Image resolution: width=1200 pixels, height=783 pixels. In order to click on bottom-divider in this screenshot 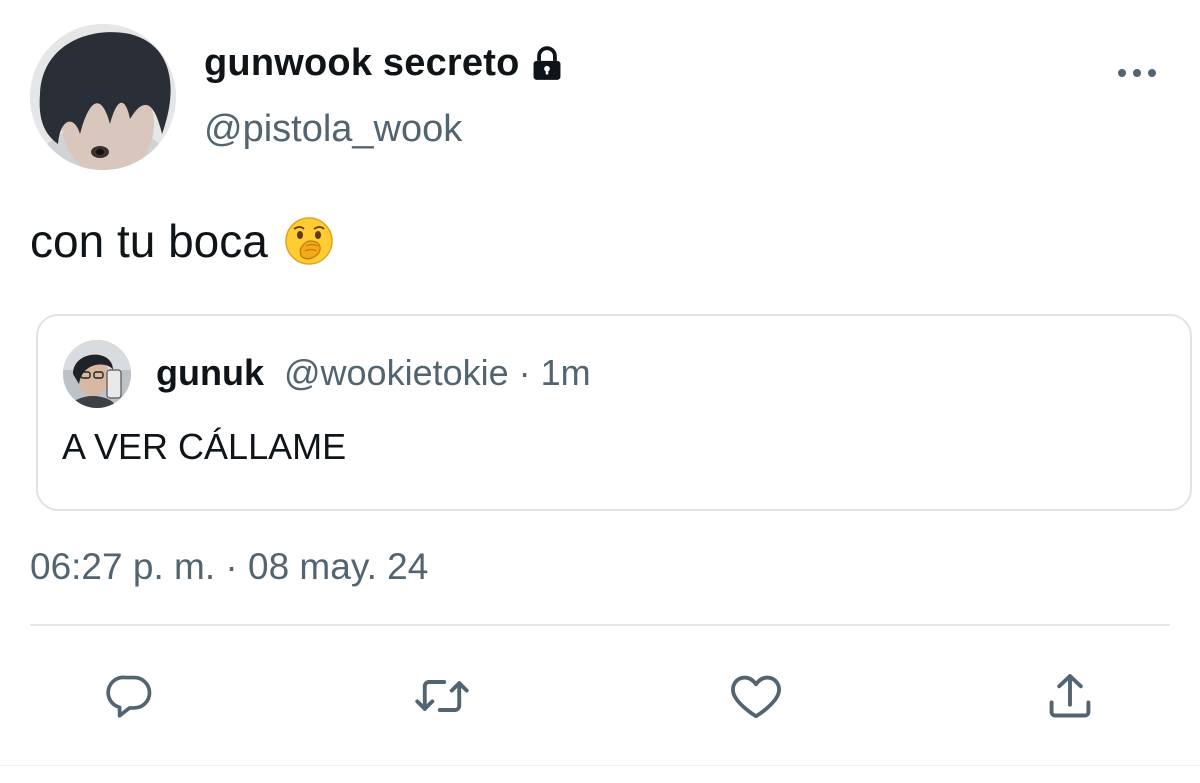, I will do `click(600, 765)`.